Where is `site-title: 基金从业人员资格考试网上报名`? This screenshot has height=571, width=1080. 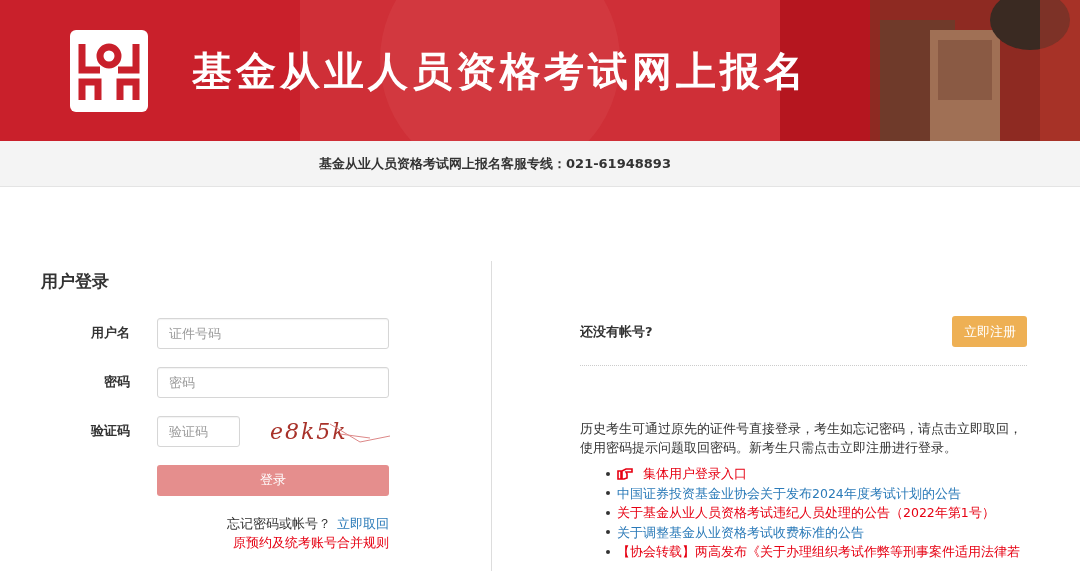
site-title: 基金从业人员资格考试网上报名 is located at coordinates (500, 70).